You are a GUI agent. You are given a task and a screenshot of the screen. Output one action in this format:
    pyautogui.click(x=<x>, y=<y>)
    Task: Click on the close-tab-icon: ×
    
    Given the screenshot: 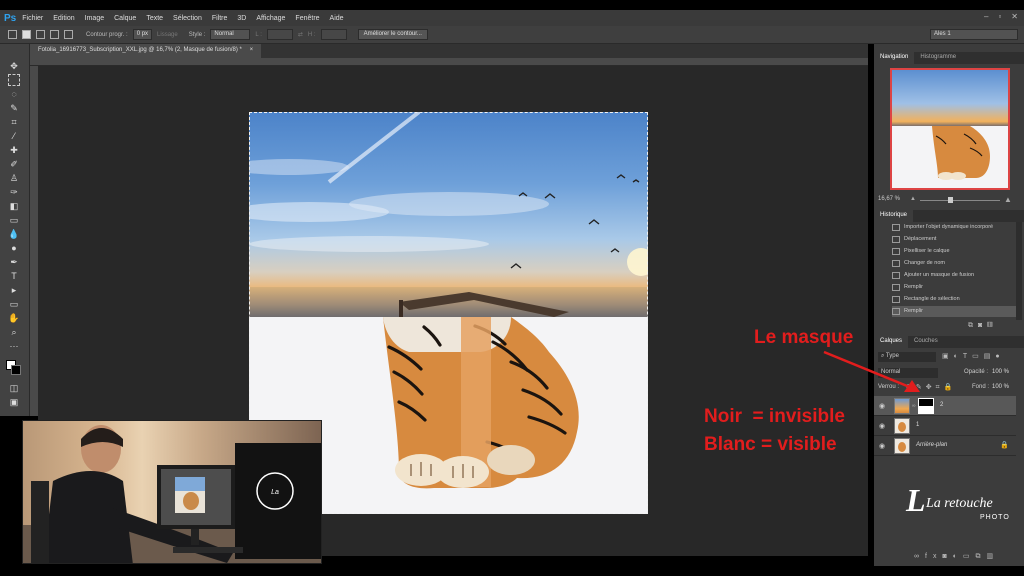 What is the action you would take?
    pyautogui.click(x=252, y=50)
    